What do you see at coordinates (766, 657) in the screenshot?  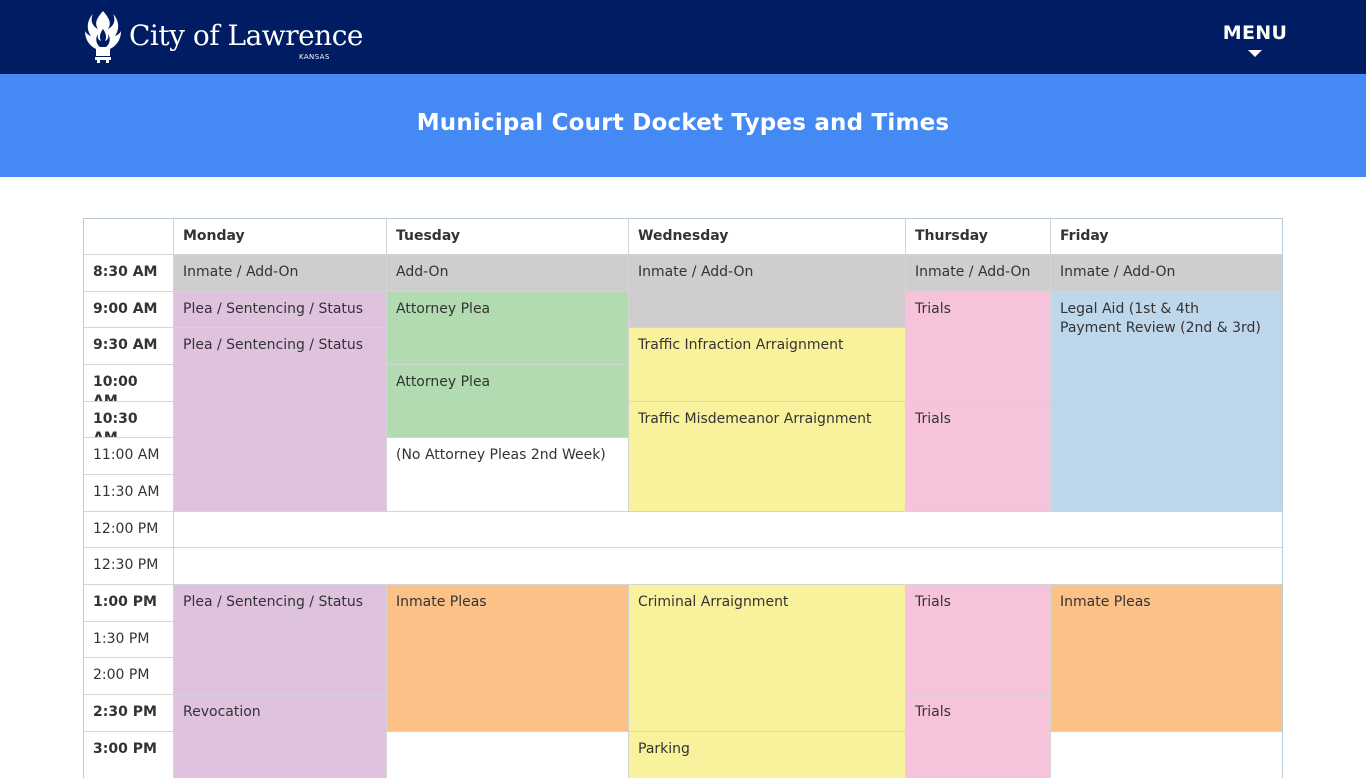 I see `docket-criminal-arraignment: Criminal Arraignment` at bounding box center [766, 657].